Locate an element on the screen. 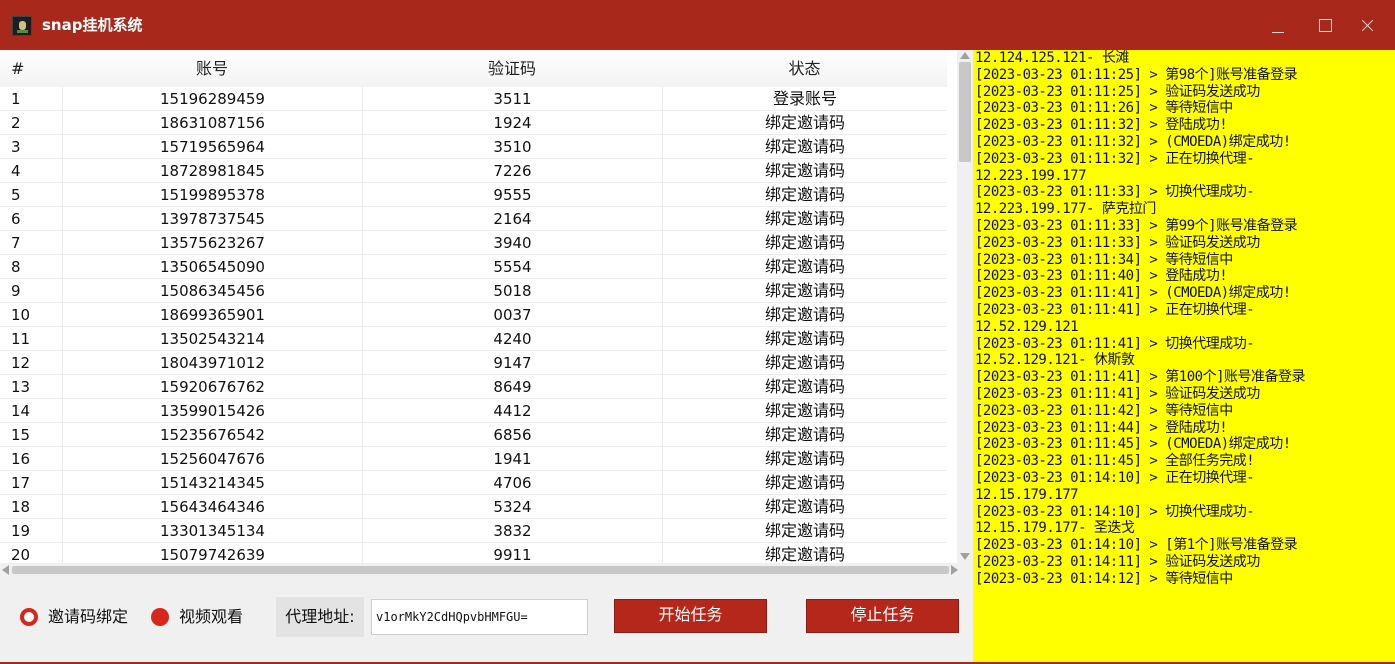 The image size is (1395, 664). table-row: 11 13502543214 4240 绑定邀请码 is located at coordinates (473, 339).